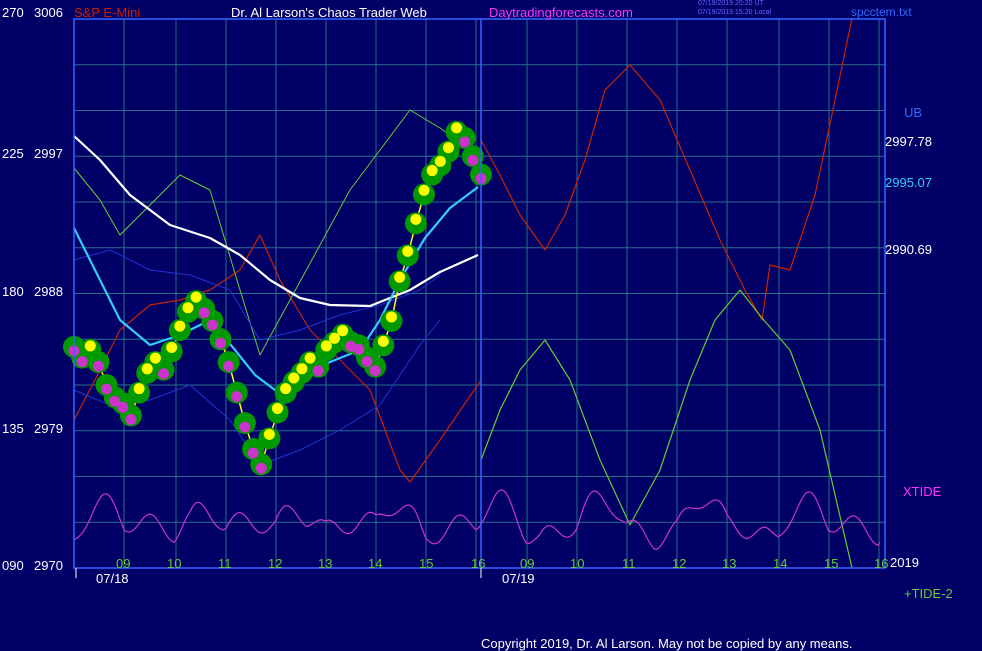  What do you see at coordinates (922, 491) in the screenshot?
I see `xtide-label: XTIDE` at bounding box center [922, 491].